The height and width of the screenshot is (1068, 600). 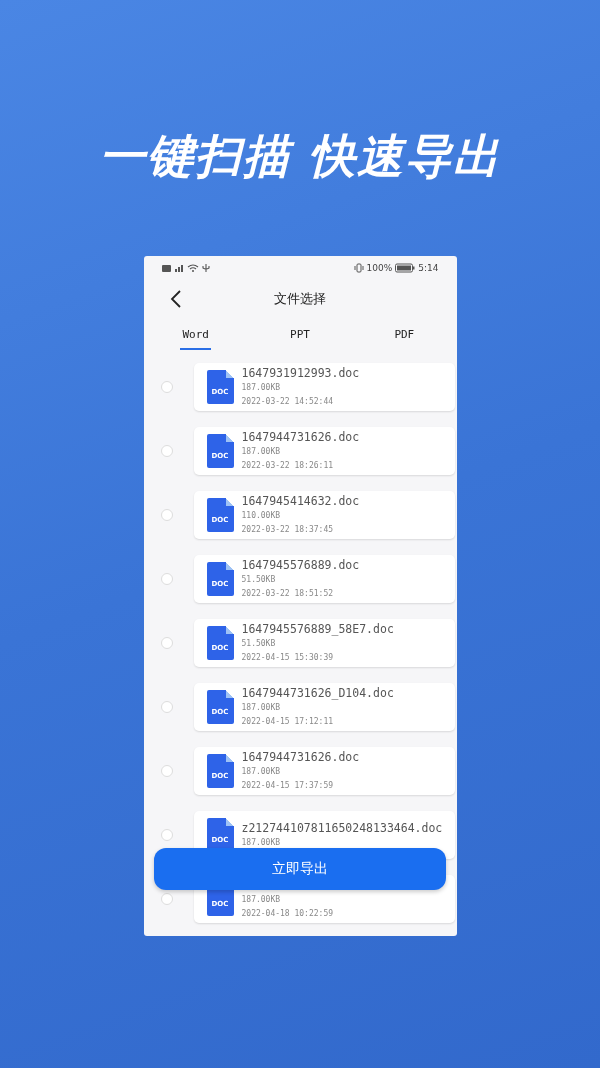 I want to click on clock-time: 5:14, so click(x=428, y=268).